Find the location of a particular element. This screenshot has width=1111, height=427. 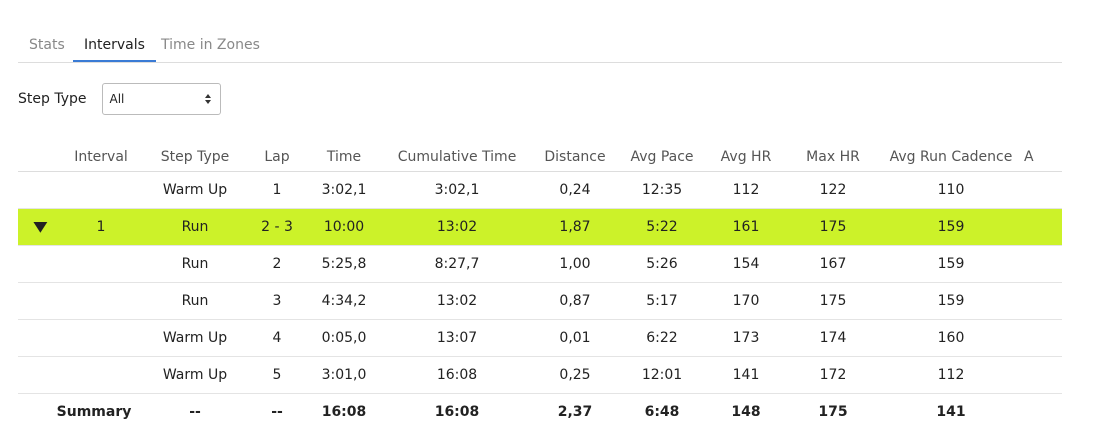

step-type-select: All is located at coordinates (162, 99).